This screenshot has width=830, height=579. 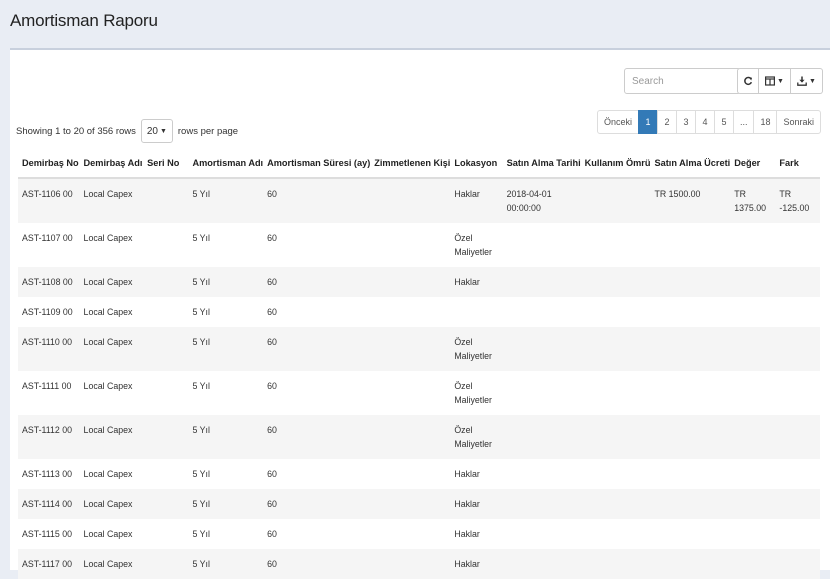 What do you see at coordinates (419, 474) in the screenshot?
I see `table-row: AST-1113 00 Local Capex 5 Yıl 60 Haklar` at bounding box center [419, 474].